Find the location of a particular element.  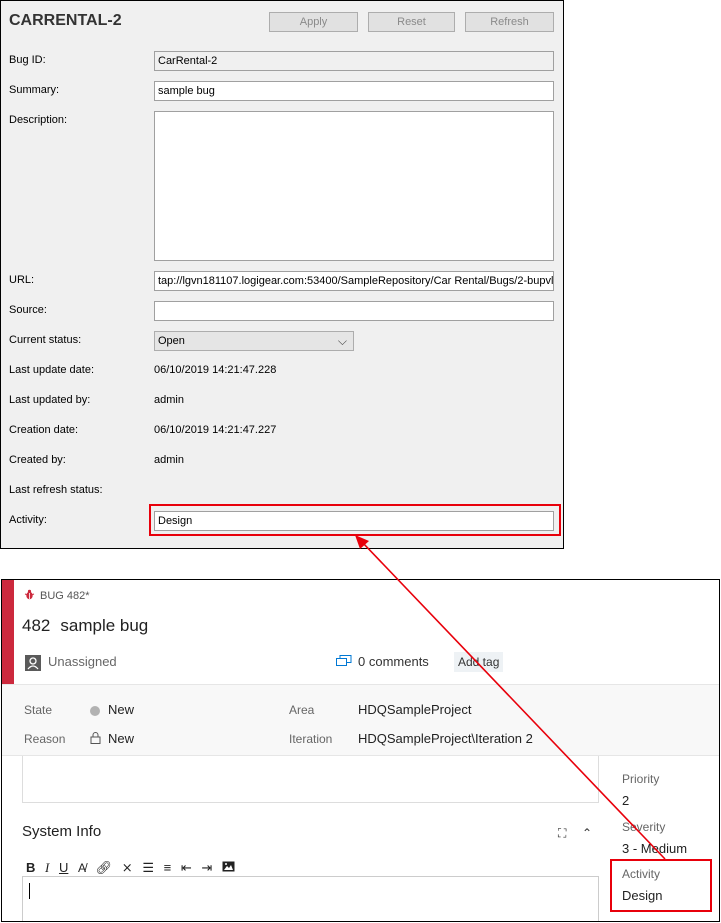

comment-icon is located at coordinates (344, 662).